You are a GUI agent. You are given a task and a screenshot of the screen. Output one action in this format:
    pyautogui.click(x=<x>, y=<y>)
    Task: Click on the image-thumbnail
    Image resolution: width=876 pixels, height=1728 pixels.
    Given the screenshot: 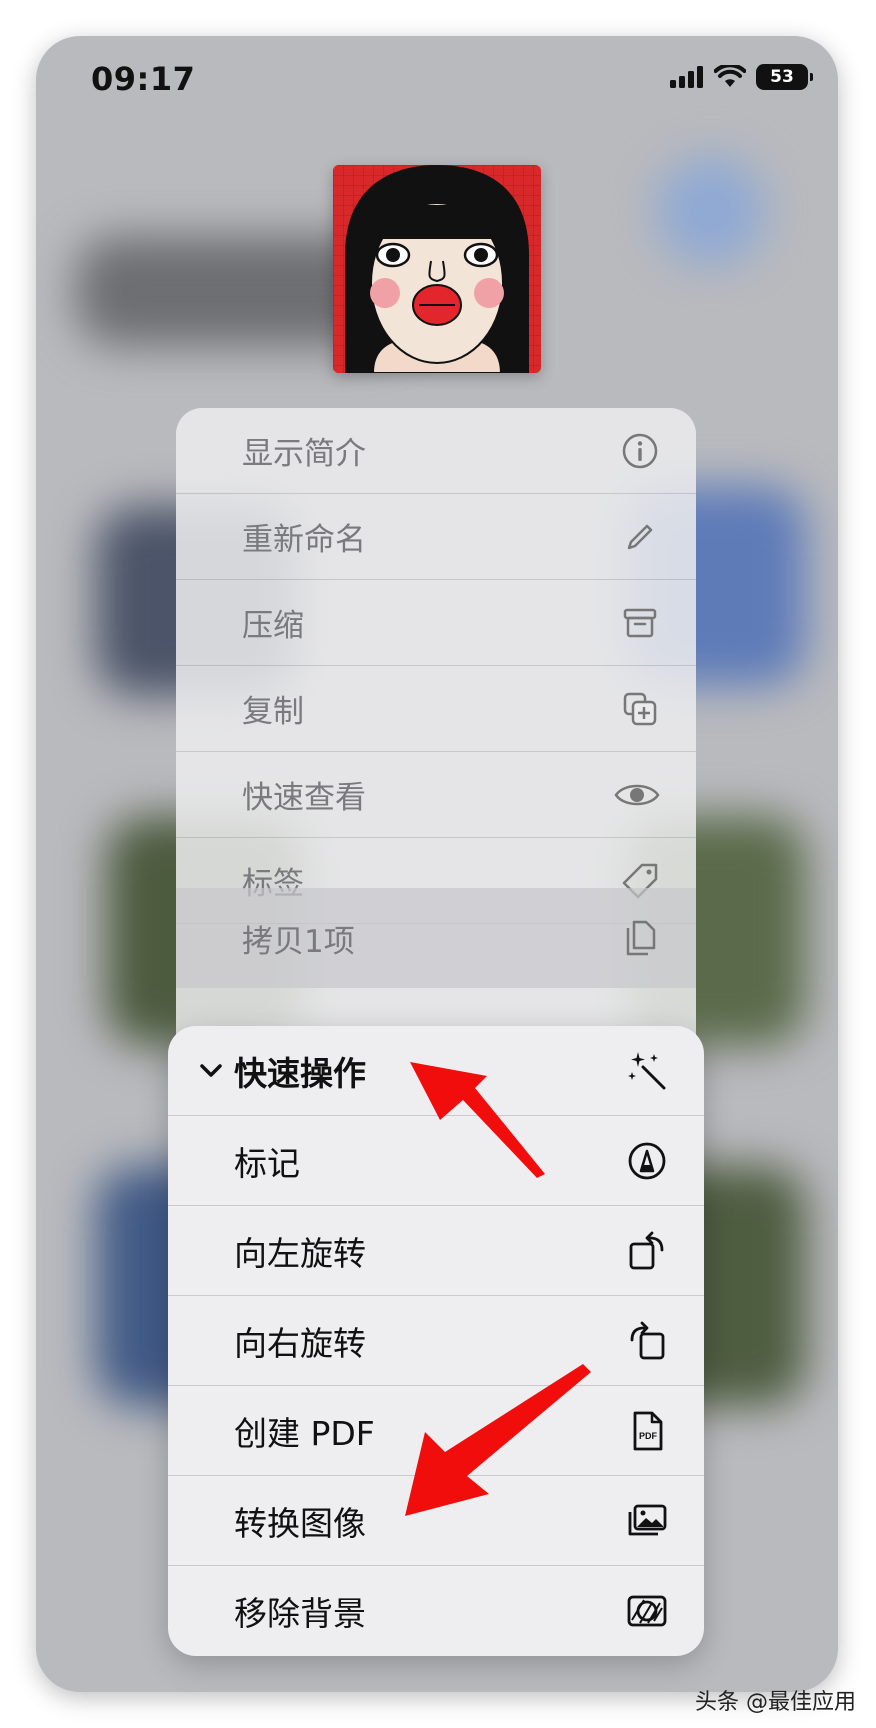 What is the action you would take?
    pyautogui.click(x=437, y=269)
    